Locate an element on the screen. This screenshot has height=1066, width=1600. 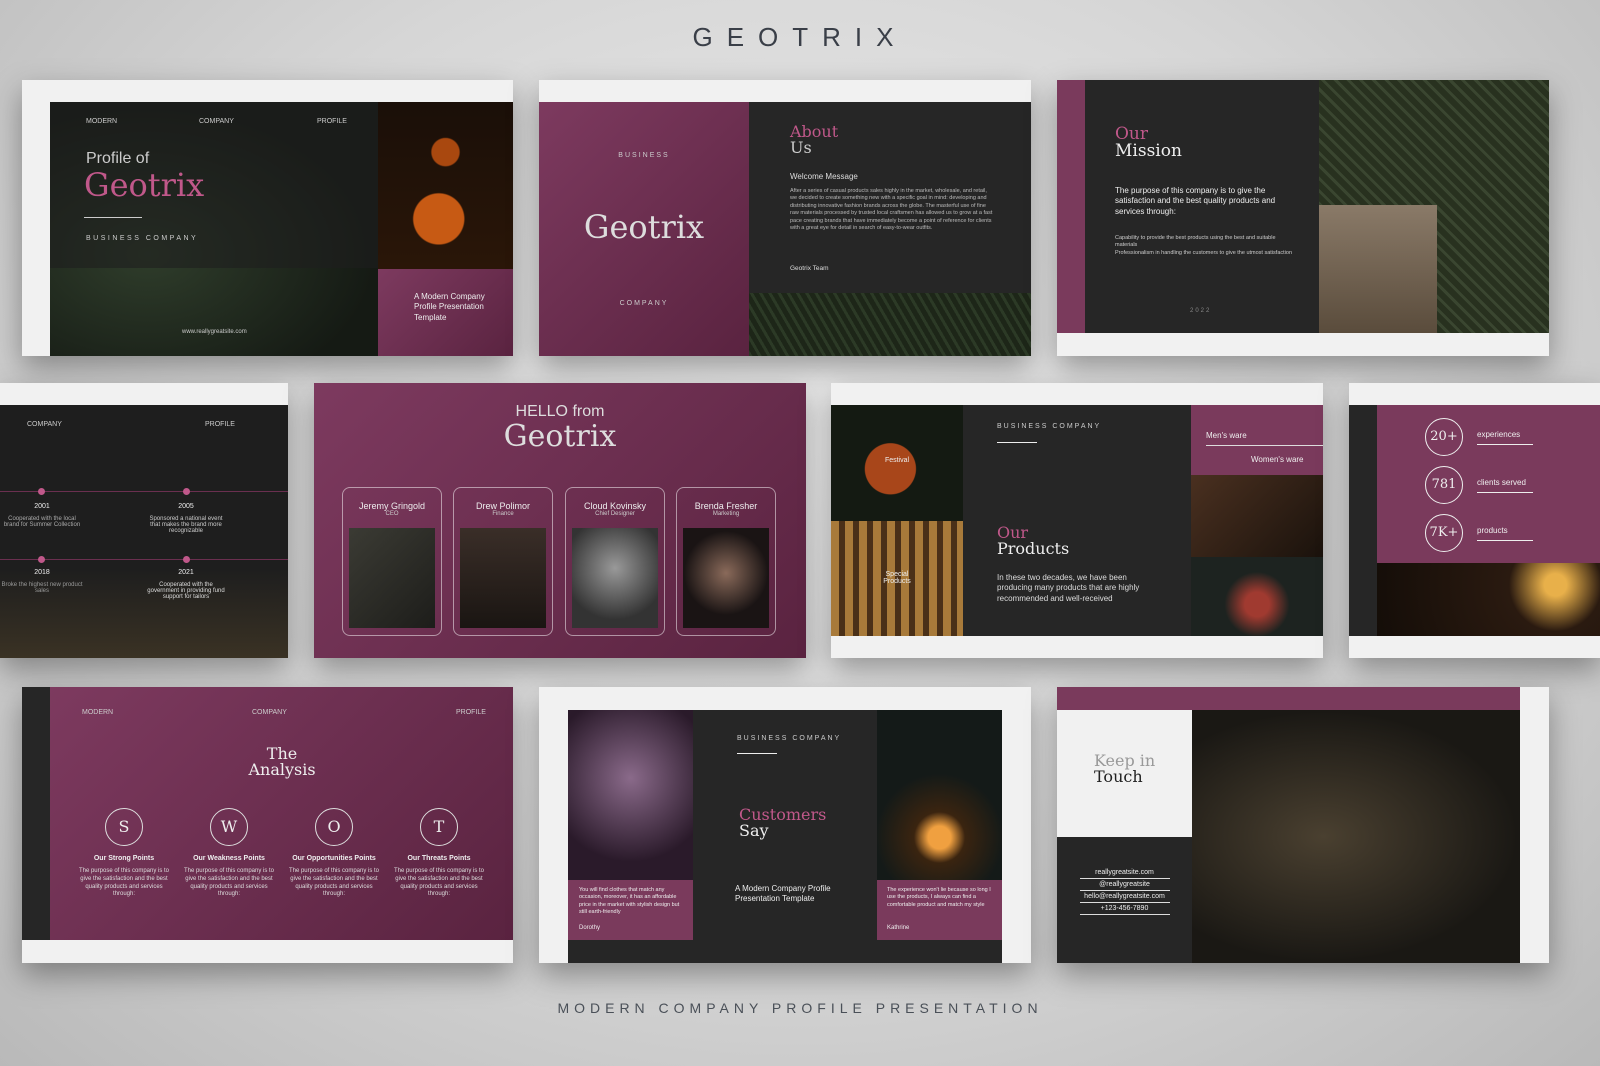
team-card: Cloud Kovinsky Chief Designer is located at coordinates (615, 561).